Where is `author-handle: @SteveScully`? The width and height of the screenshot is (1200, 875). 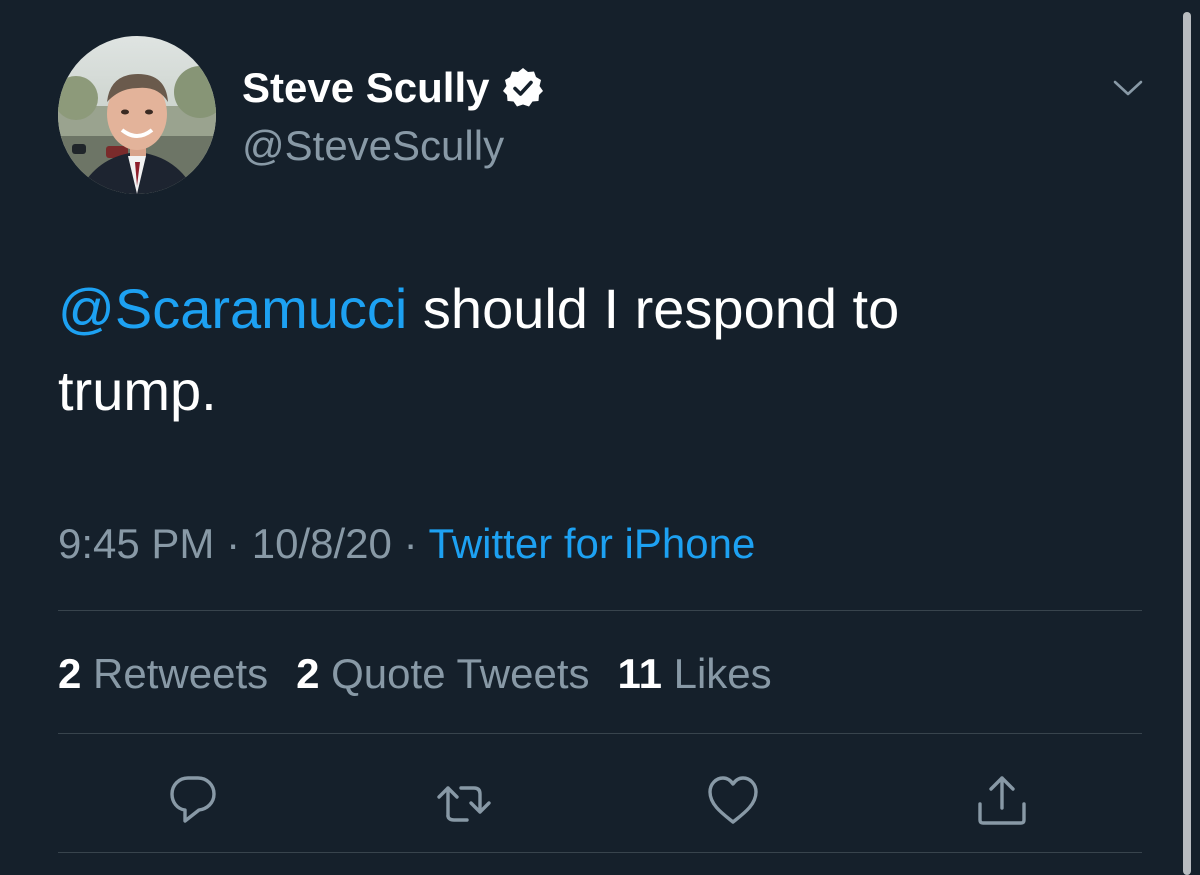
author-handle: @SteveScully is located at coordinates (373, 146).